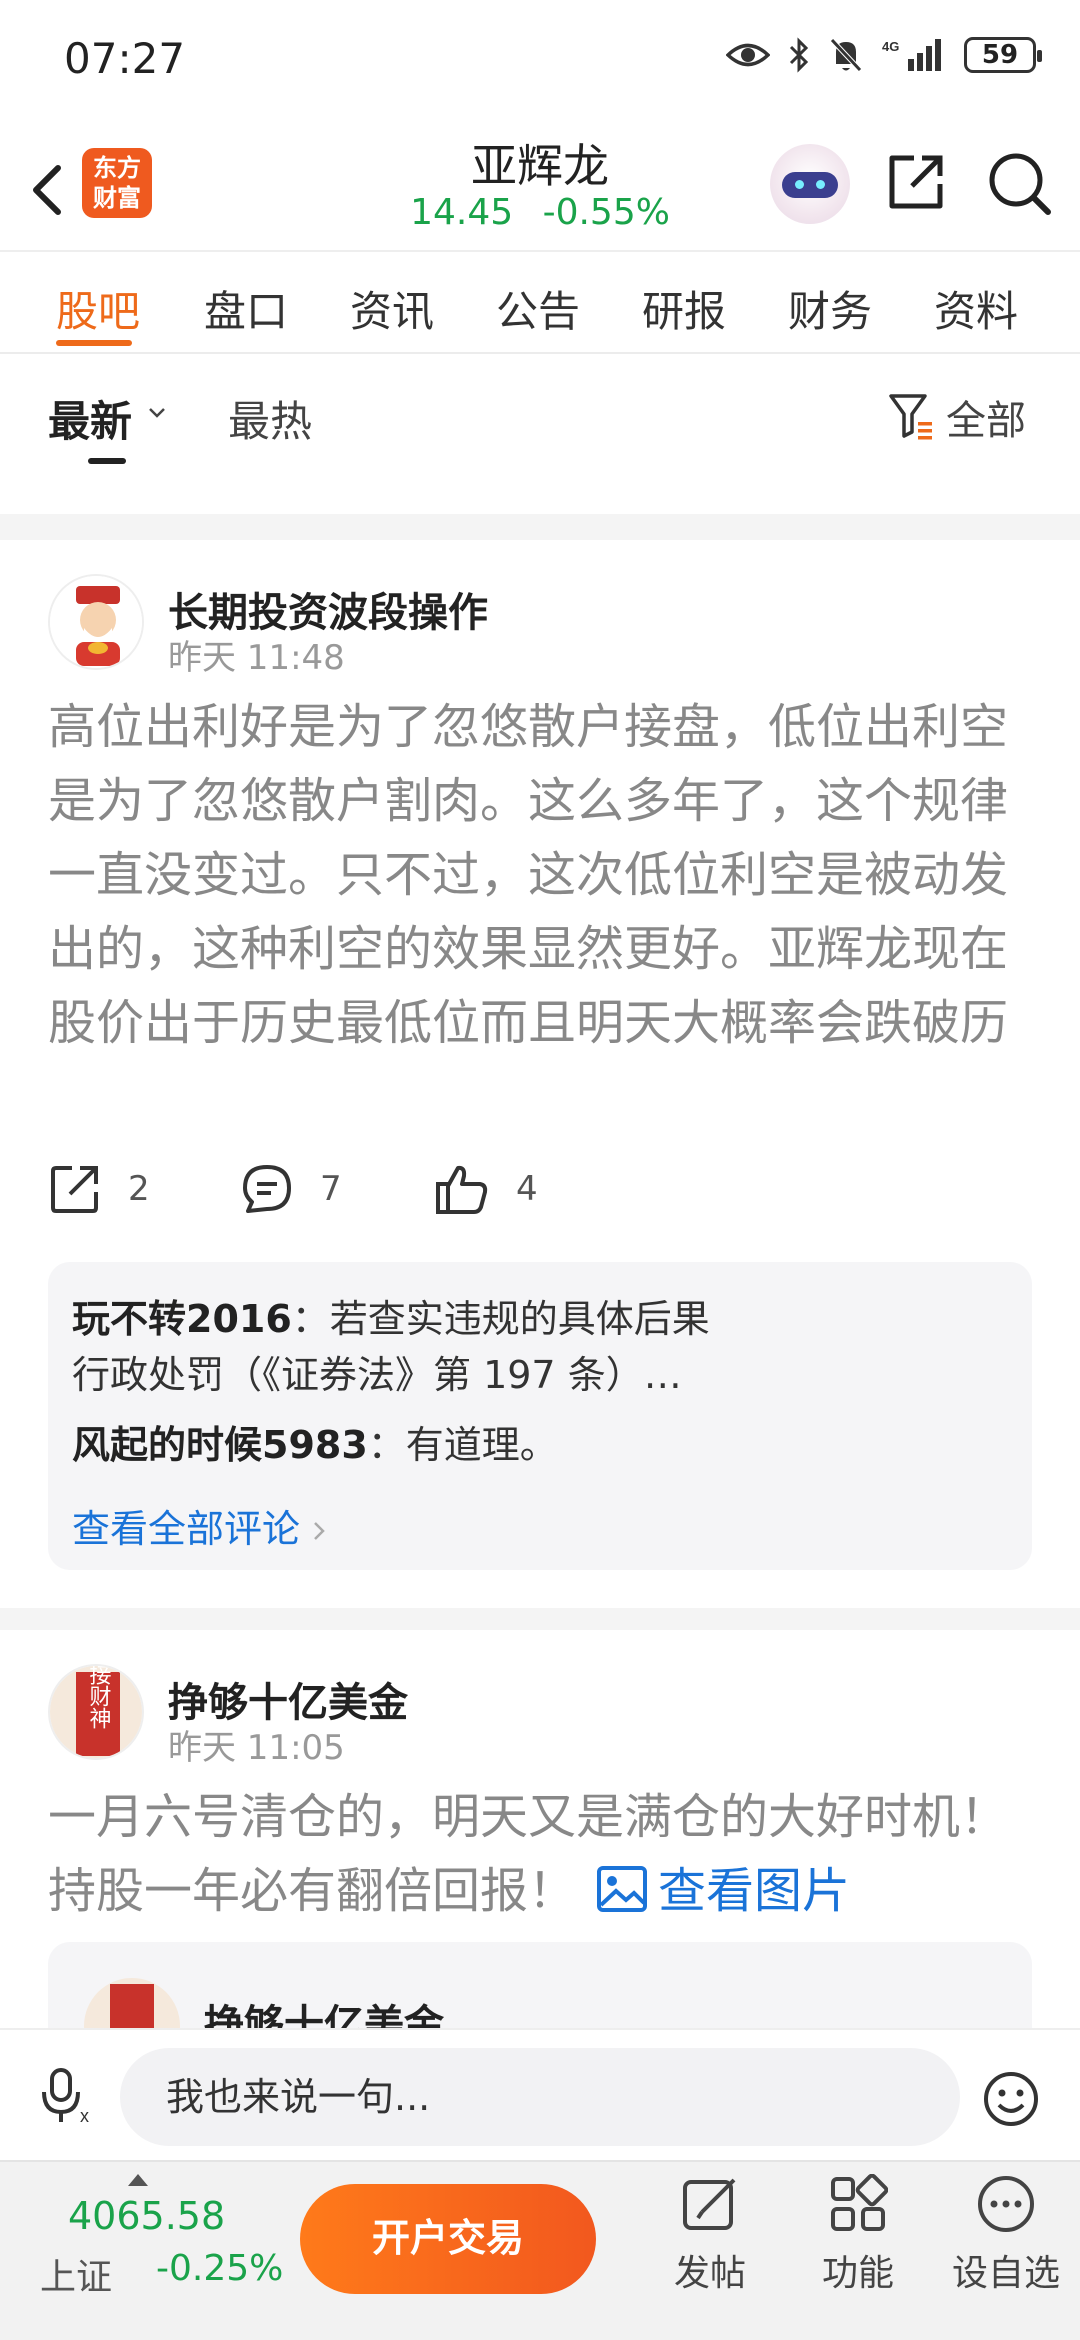  Describe the element at coordinates (256, 658) in the screenshot. I see `post-time: 昨天 11:48` at that location.